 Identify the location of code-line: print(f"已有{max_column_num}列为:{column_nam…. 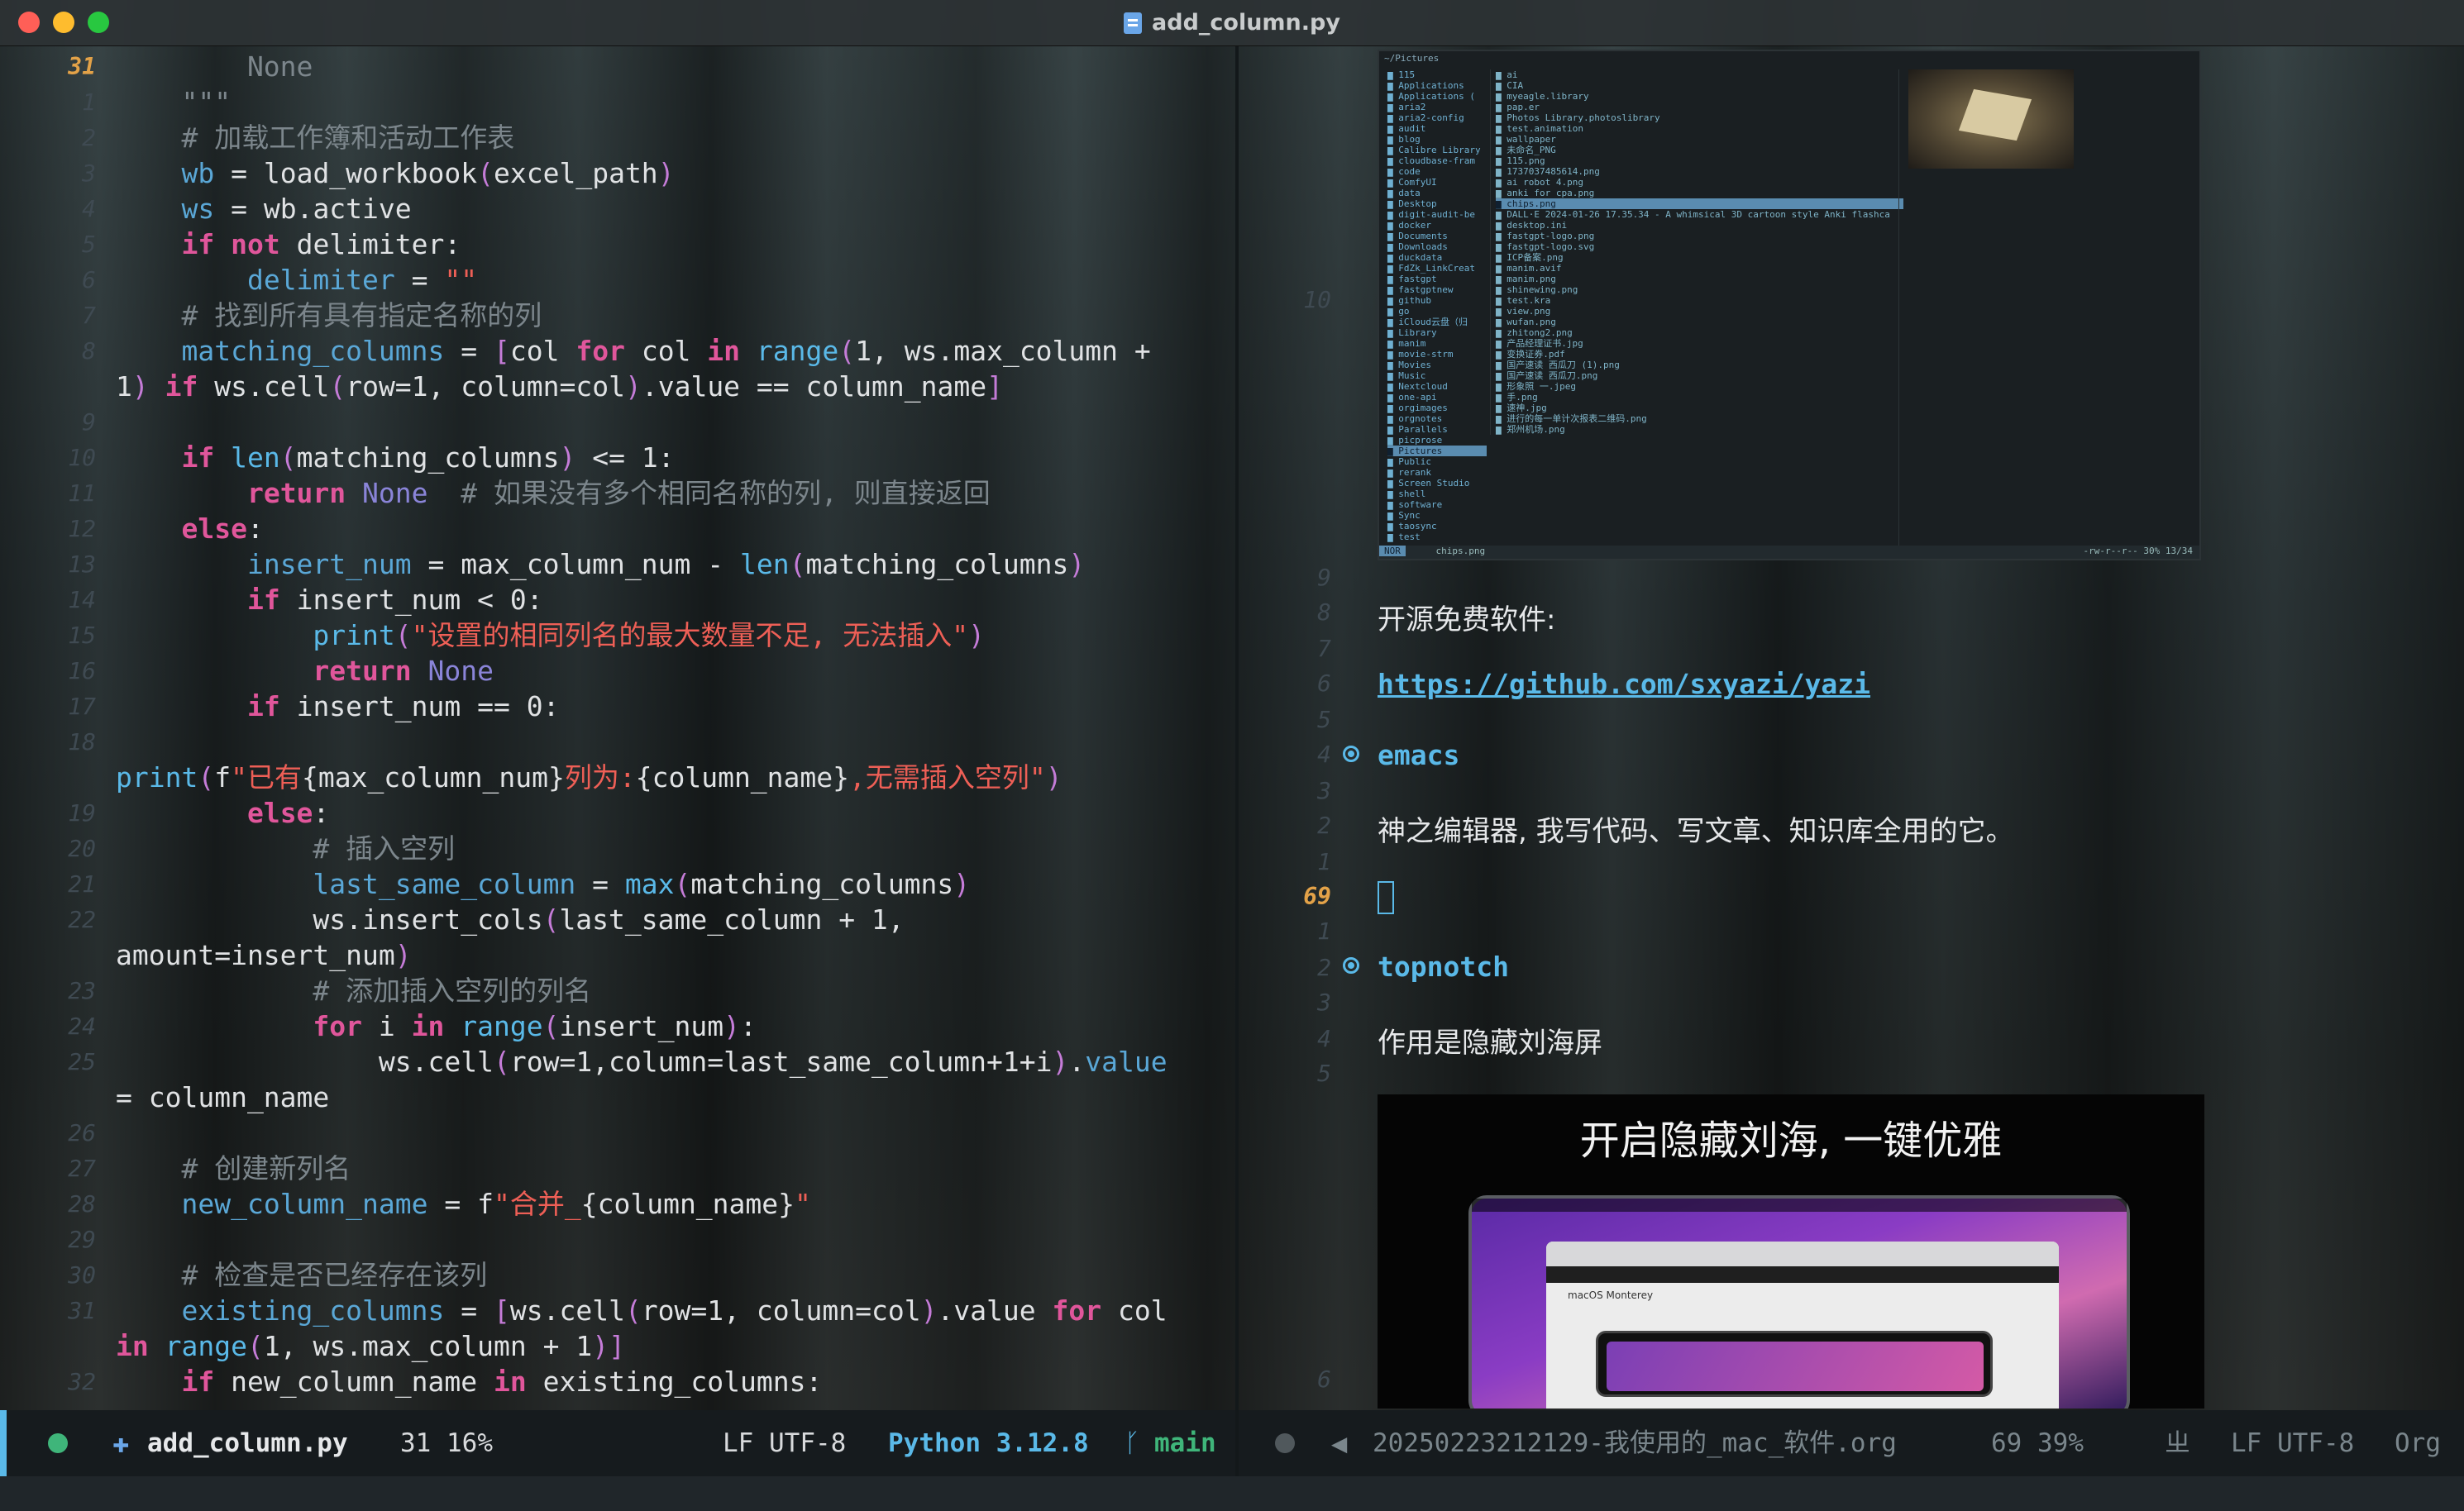
(618, 777).